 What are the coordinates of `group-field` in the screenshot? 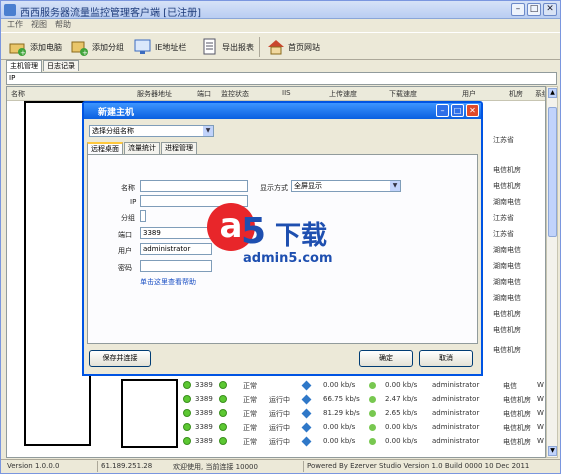 It's located at (143, 216).